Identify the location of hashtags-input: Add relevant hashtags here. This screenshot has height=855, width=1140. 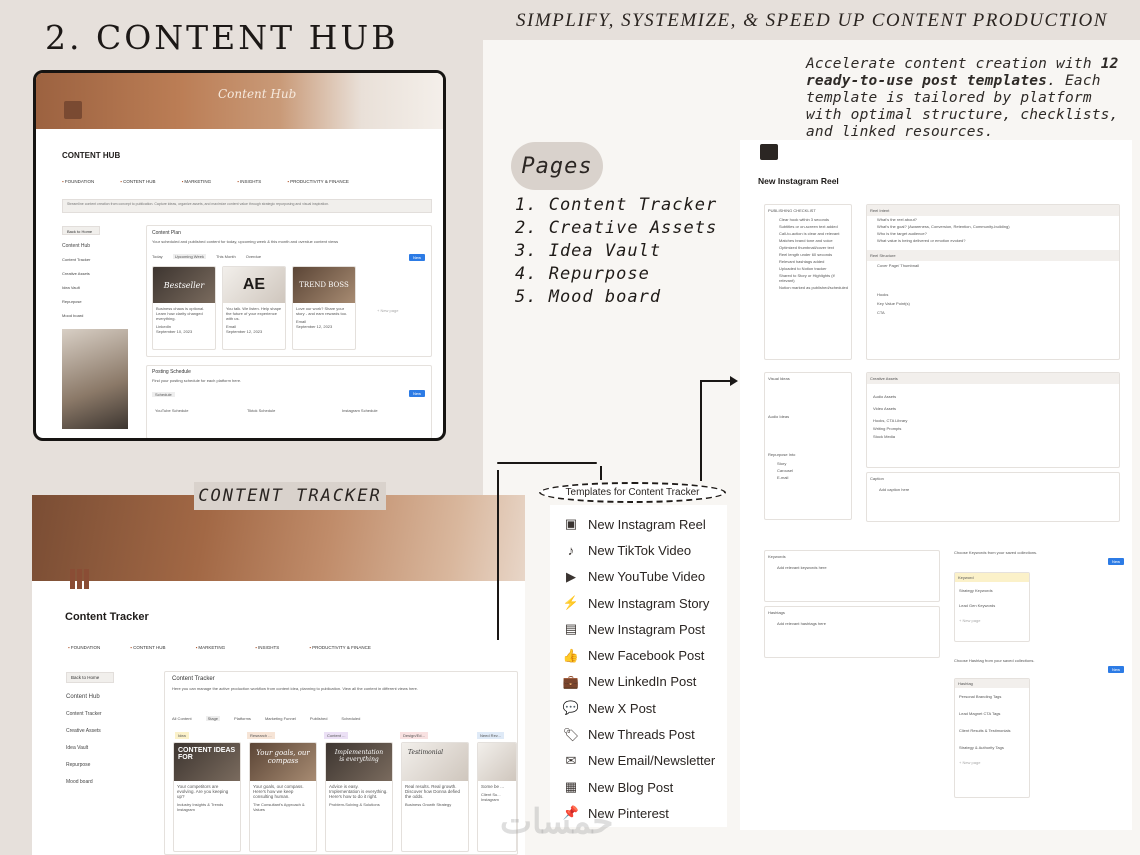
(852, 623).